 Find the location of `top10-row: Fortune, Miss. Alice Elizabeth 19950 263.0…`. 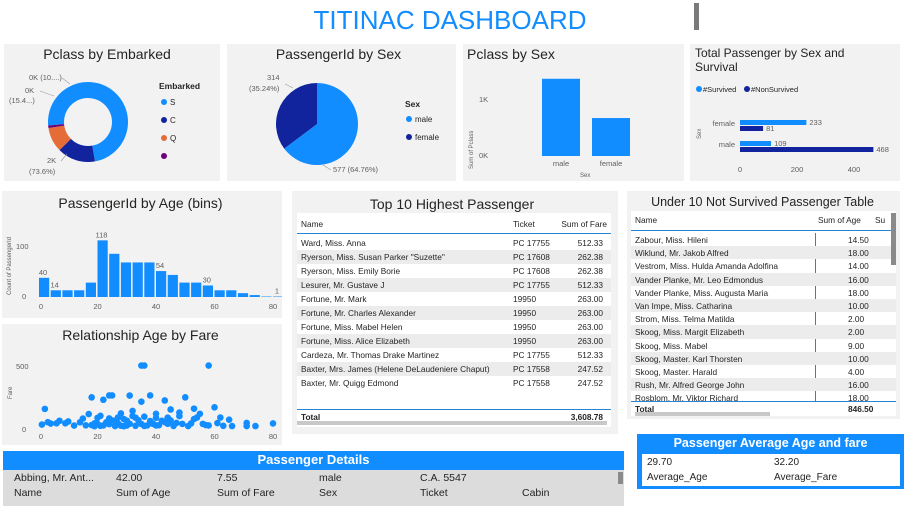

top10-row: Fortune, Miss. Alice Elizabeth 19950 263.0… is located at coordinates (454, 341).